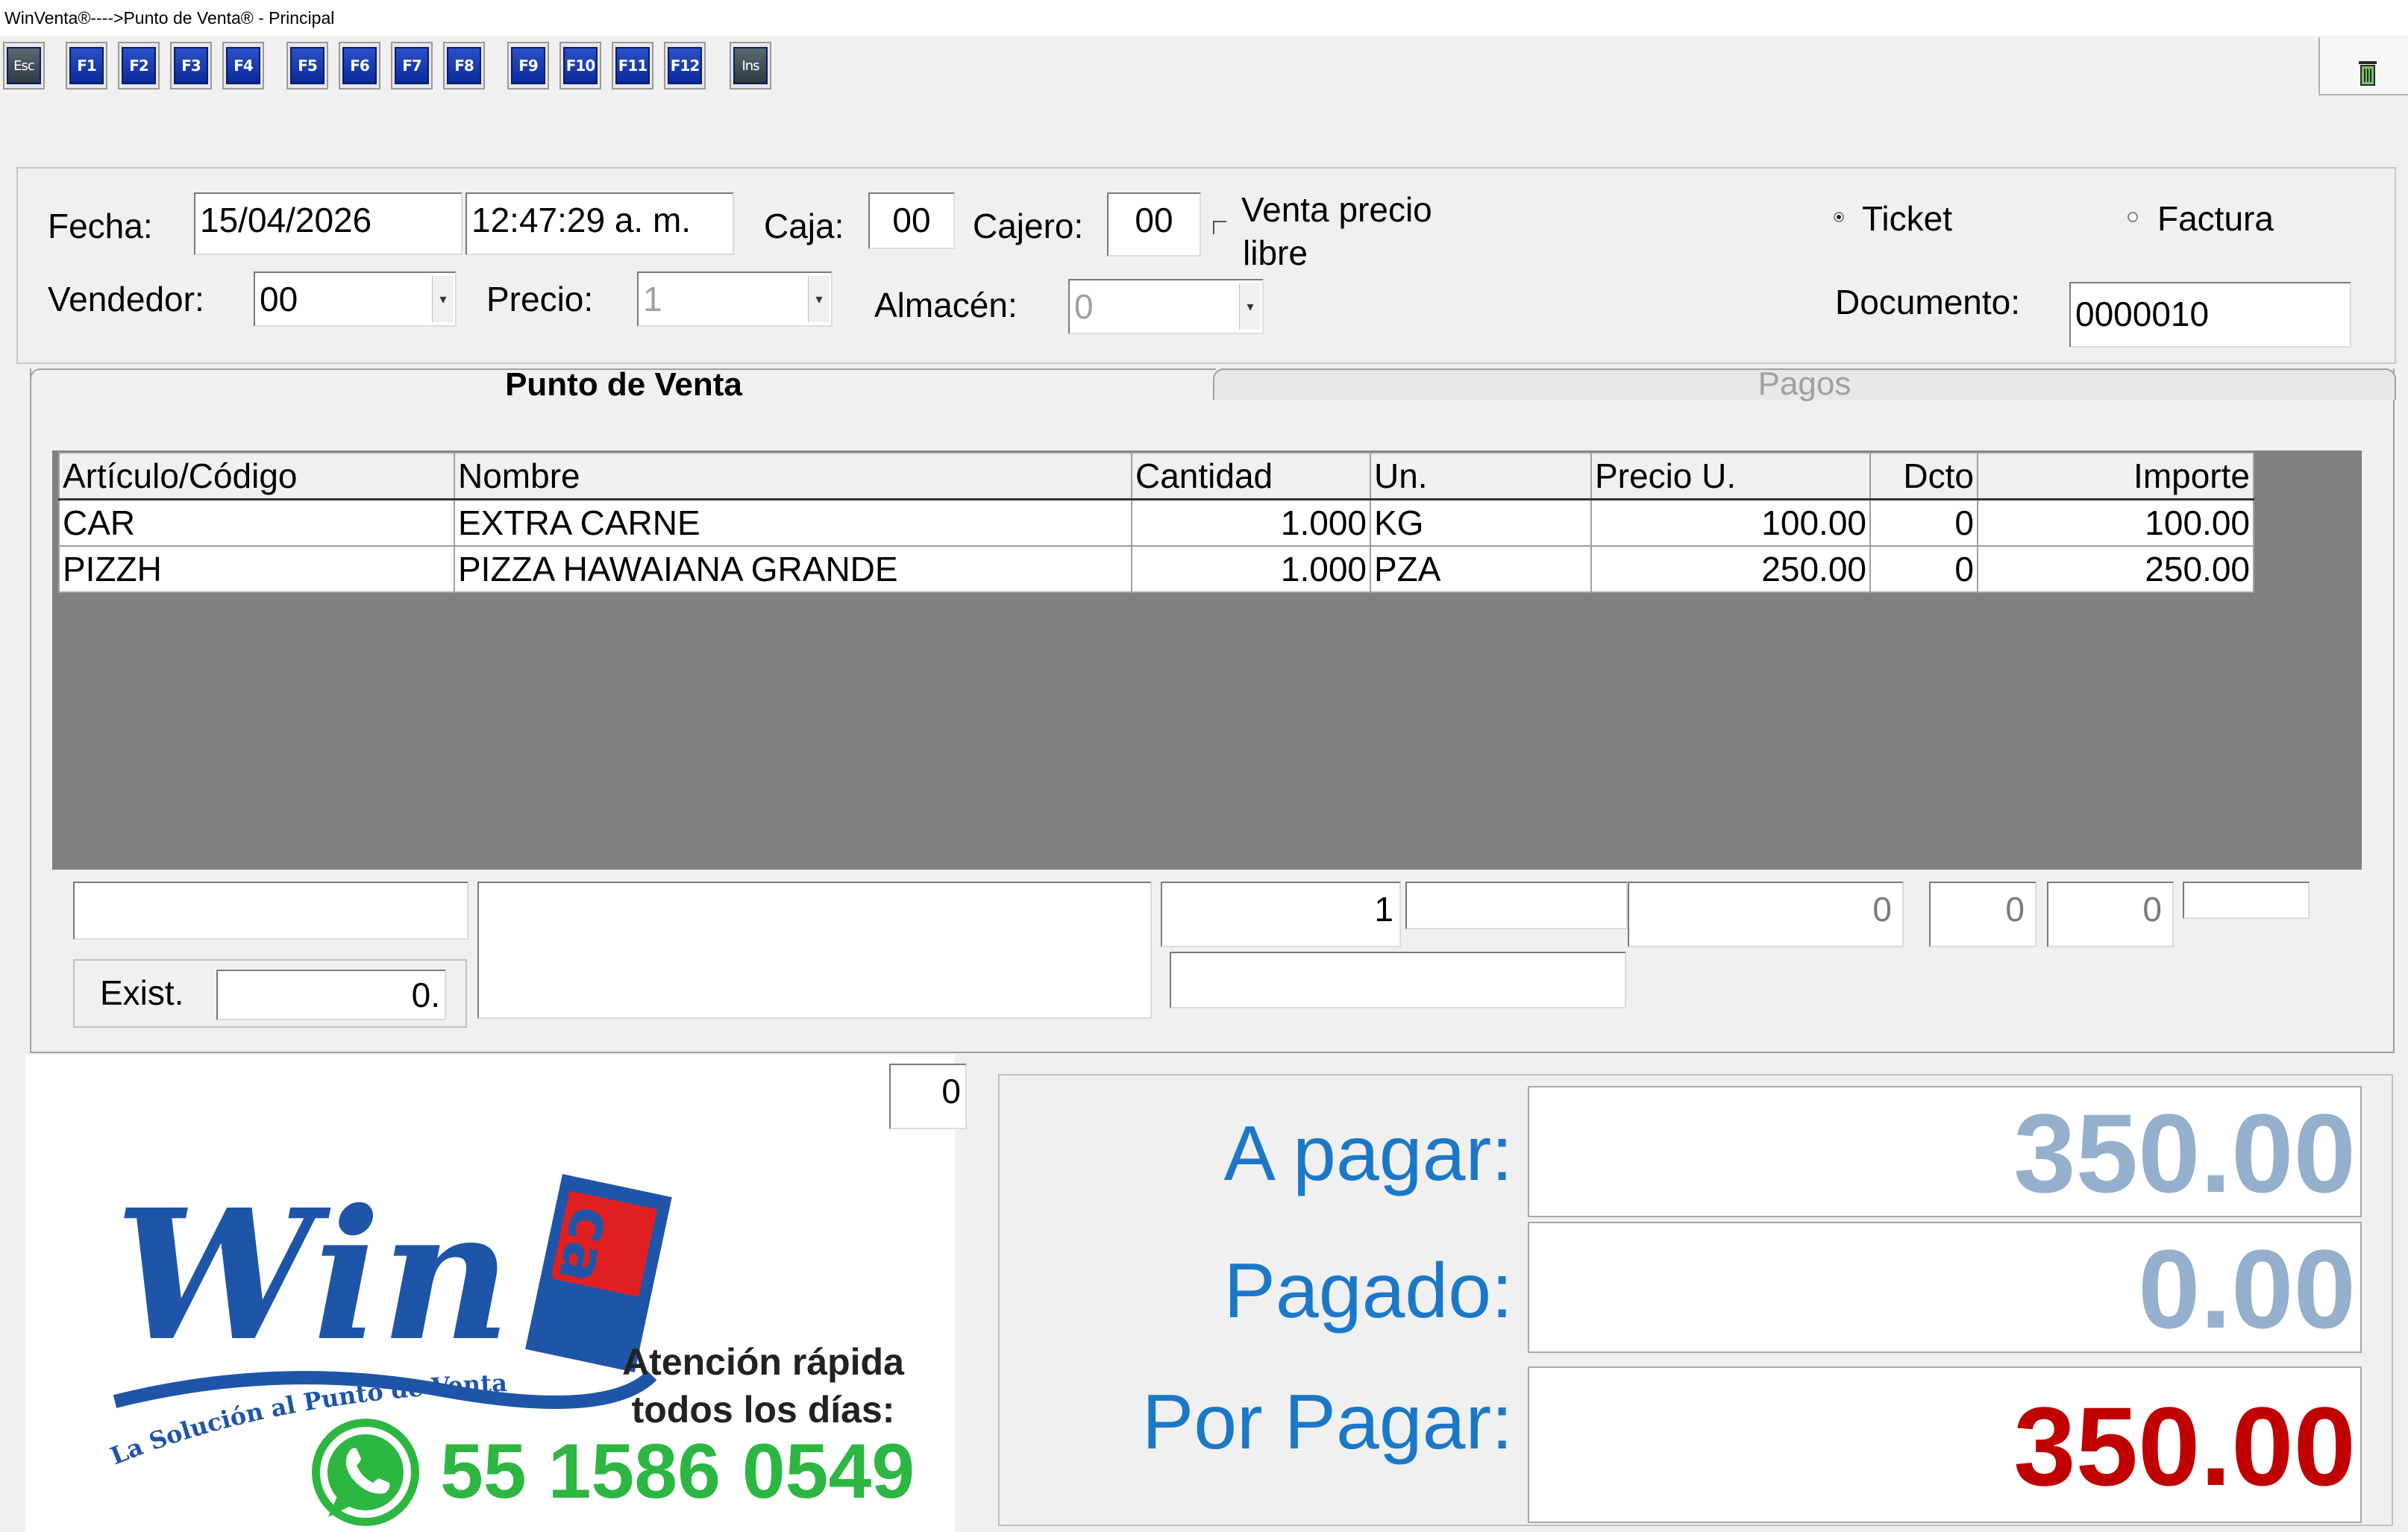  What do you see at coordinates (2116, 476) in the screenshot?
I see `column-header-importe: Importe` at bounding box center [2116, 476].